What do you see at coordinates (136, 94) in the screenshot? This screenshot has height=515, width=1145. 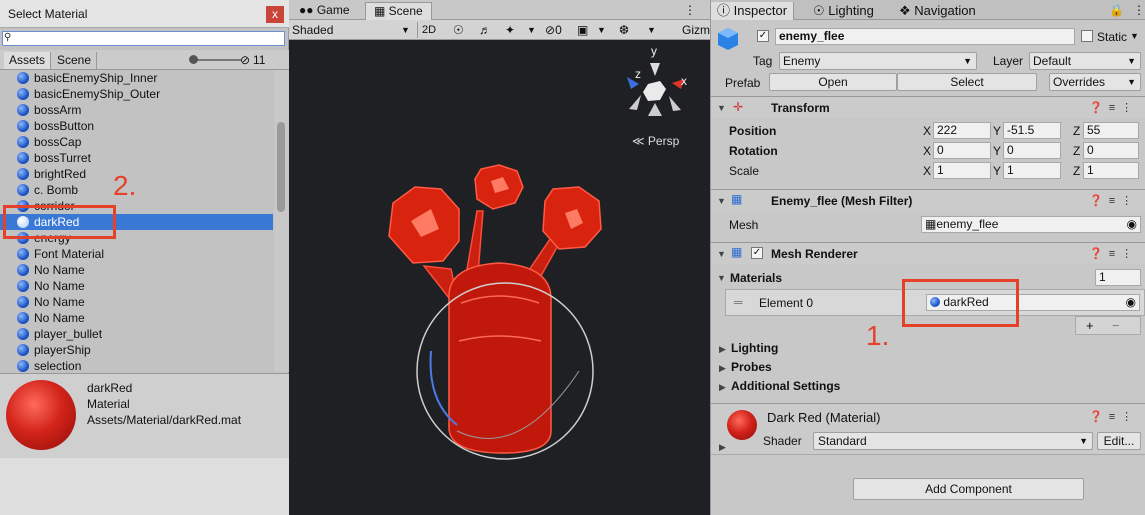 I see `list-item: basicEnemyShip_Outer` at bounding box center [136, 94].